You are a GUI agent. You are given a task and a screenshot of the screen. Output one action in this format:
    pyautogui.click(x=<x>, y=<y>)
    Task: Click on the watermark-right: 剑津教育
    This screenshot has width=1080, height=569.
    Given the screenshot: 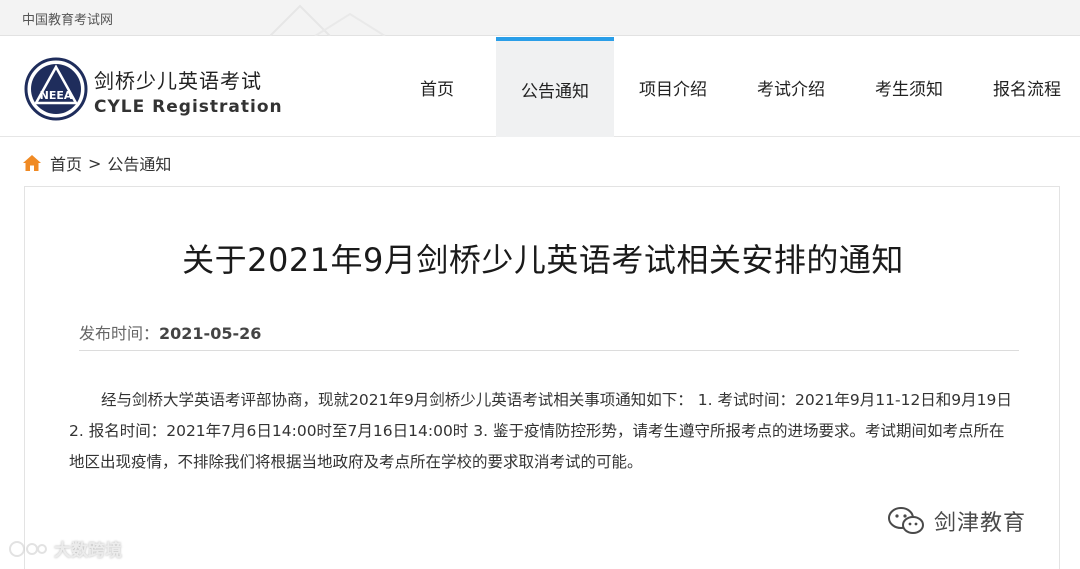 What is the action you would take?
    pyautogui.click(x=956, y=521)
    